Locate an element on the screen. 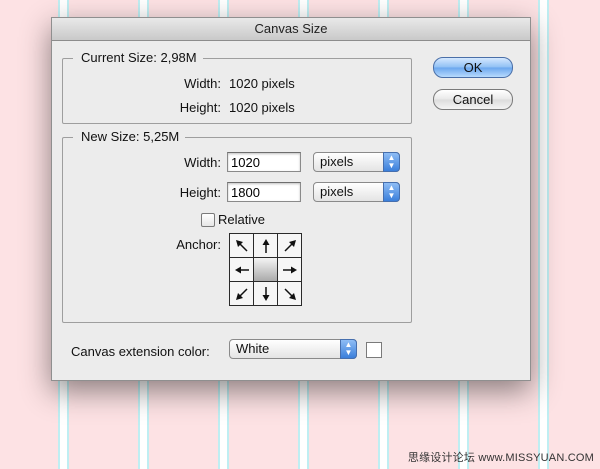 This screenshot has height=469, width=600. anchor-top is located at coordinates (265, 245).